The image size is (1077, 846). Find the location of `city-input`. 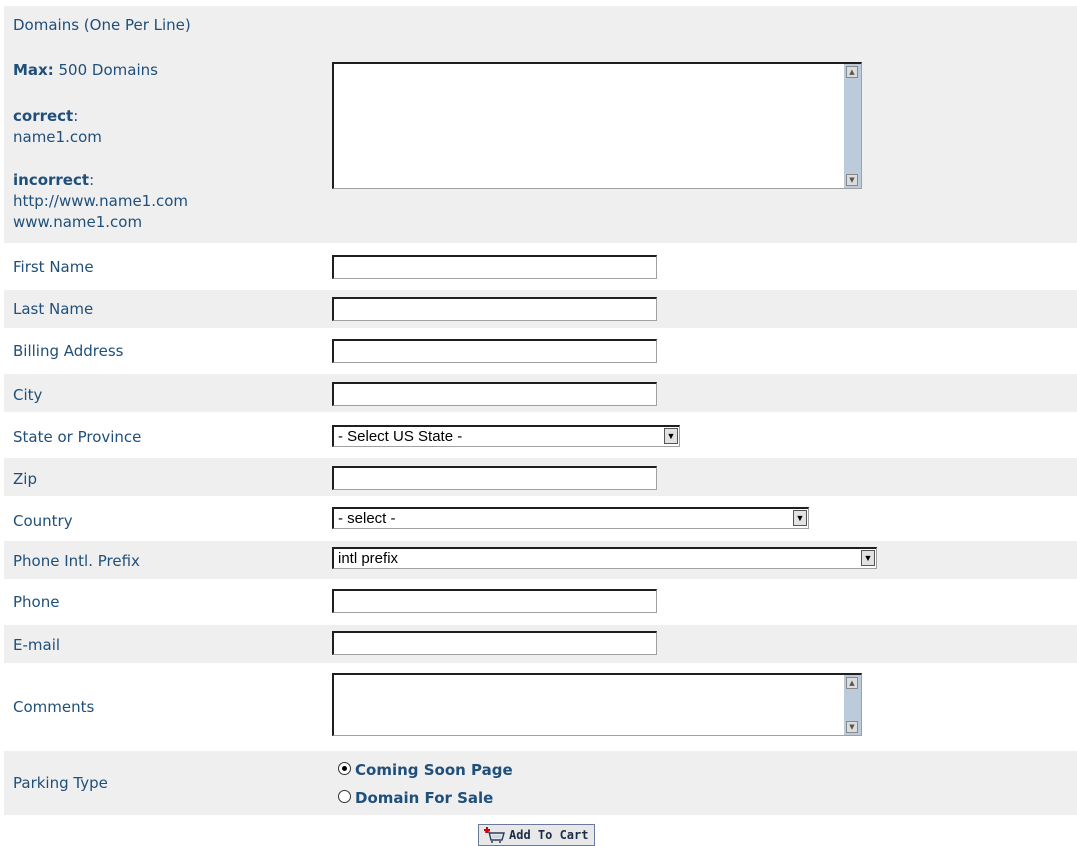

city-input is located at coordinates (494, 394).